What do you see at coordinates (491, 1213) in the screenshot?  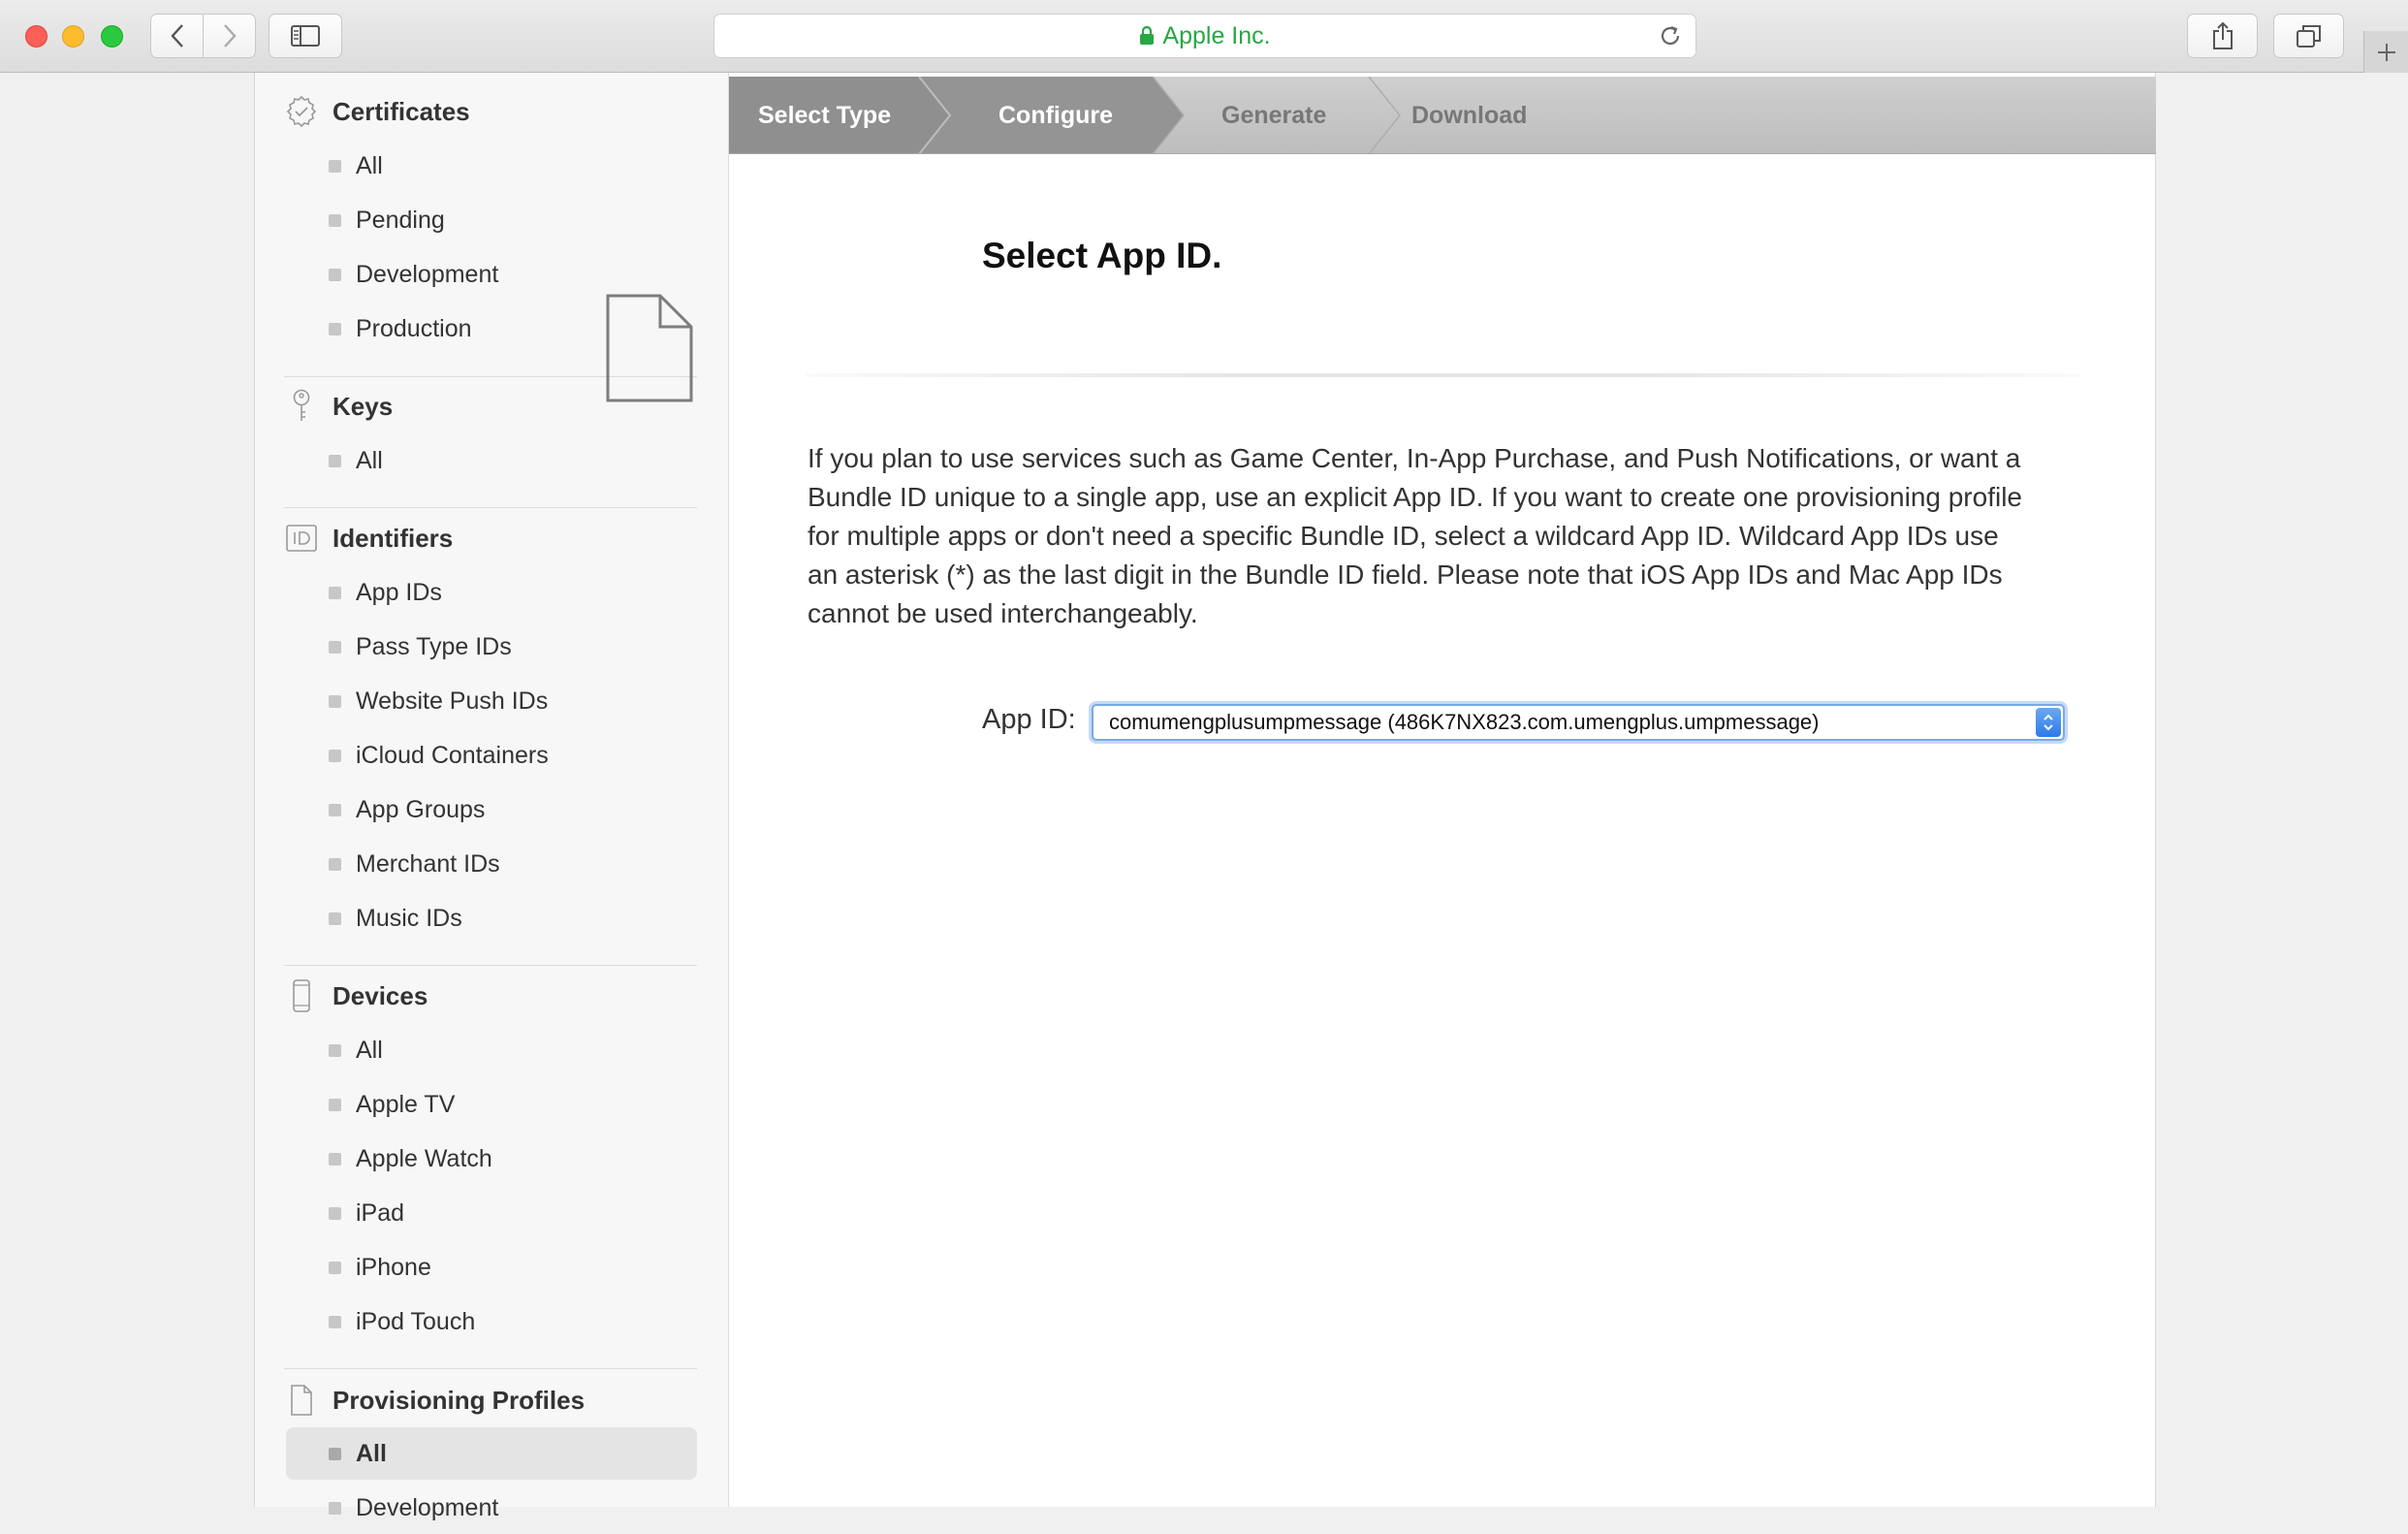 I see `sidebar-item-ipad: iPad` at bounding box center [491, 1213].